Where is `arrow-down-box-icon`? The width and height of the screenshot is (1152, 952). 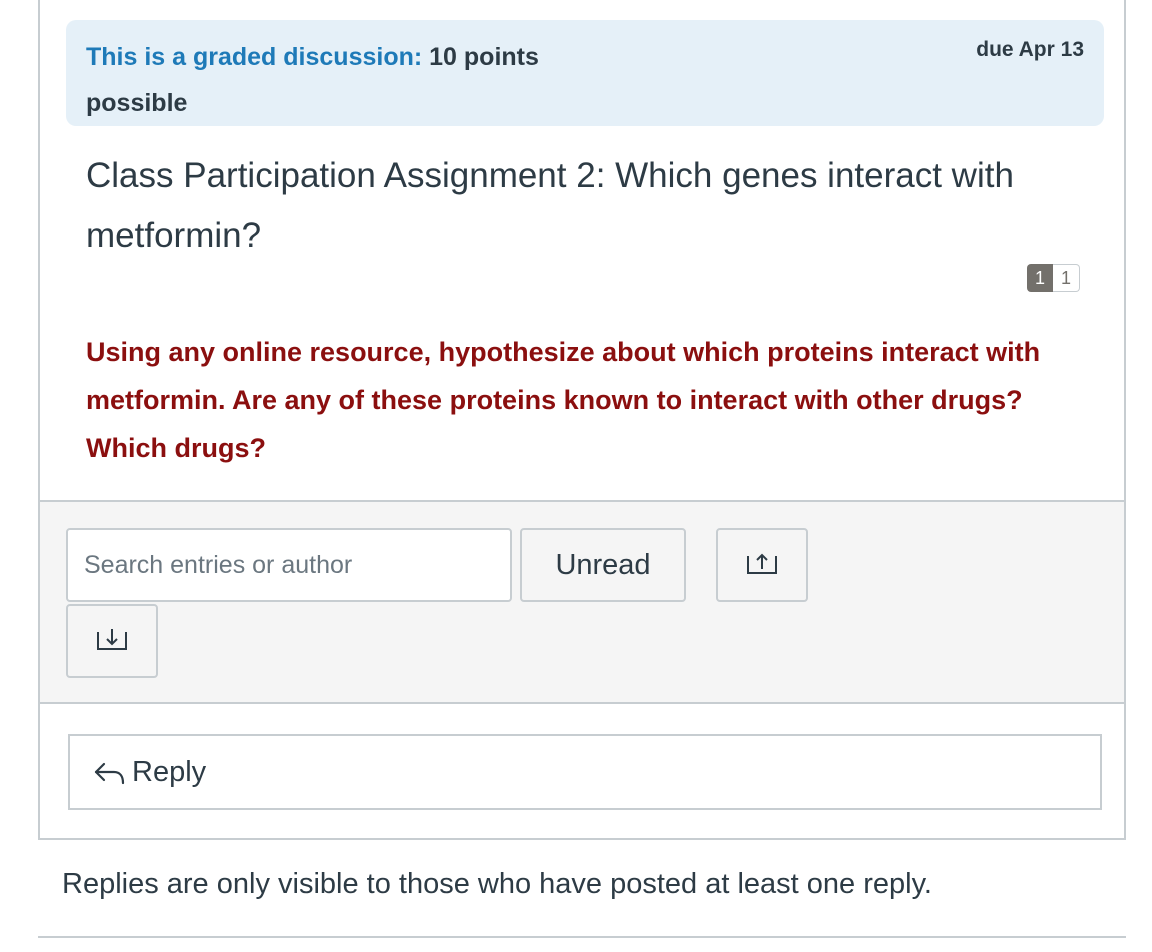
arrow-down-box-icon is located at coordinates (112, 641).